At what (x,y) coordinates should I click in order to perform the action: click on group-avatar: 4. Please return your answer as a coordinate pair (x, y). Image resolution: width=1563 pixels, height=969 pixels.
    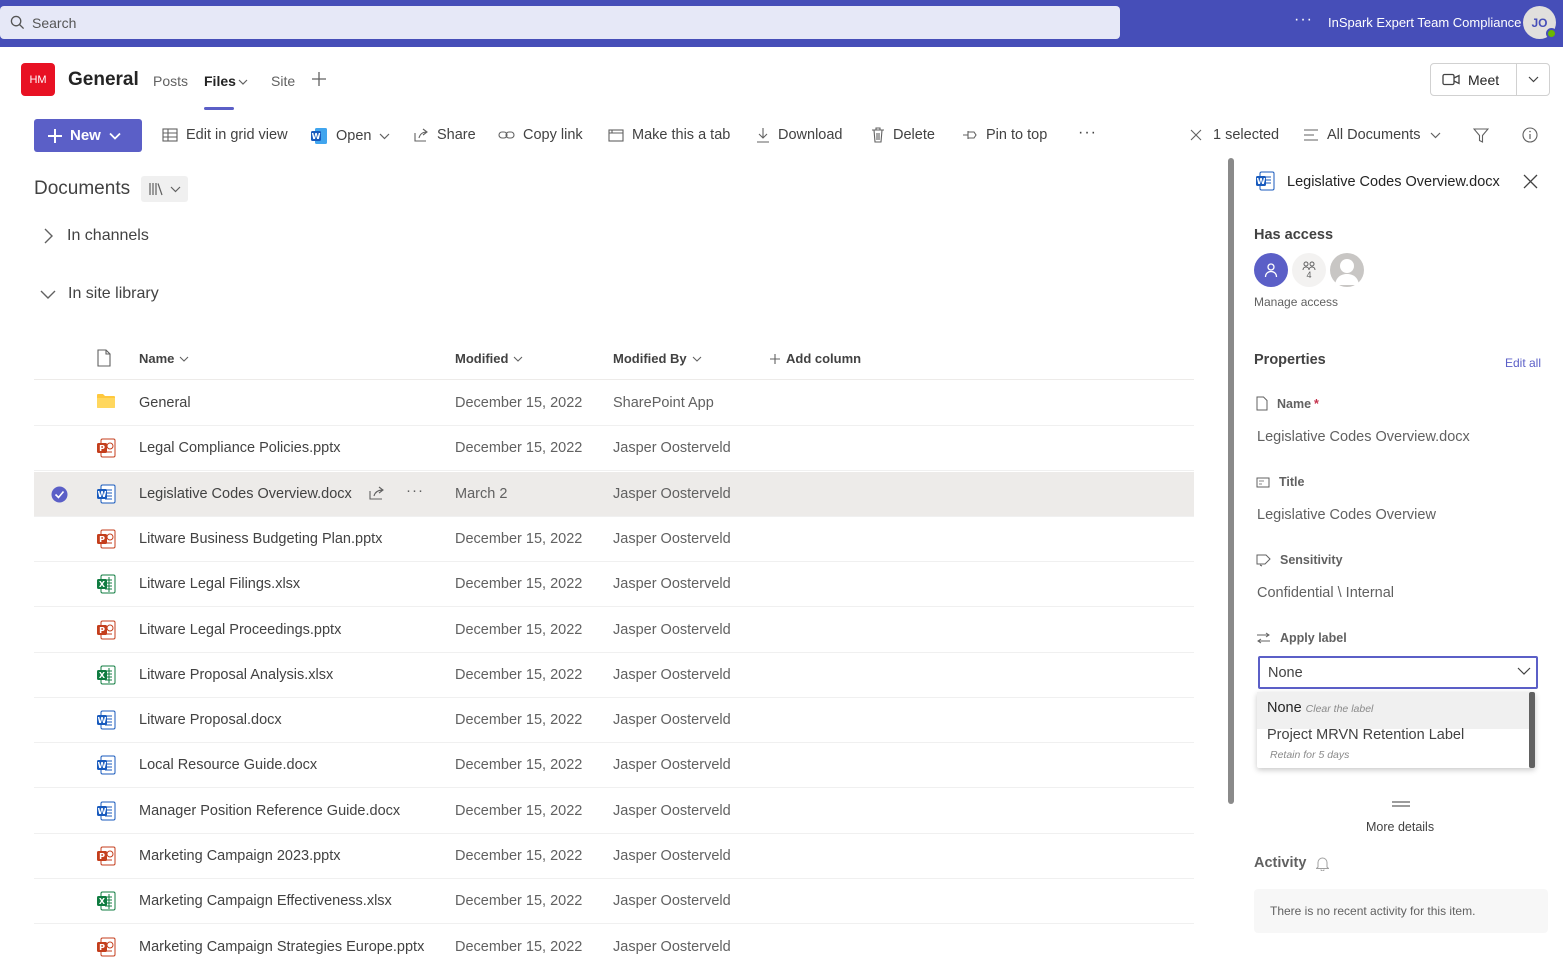
    Looking at the image, I should click on (1309, 270).